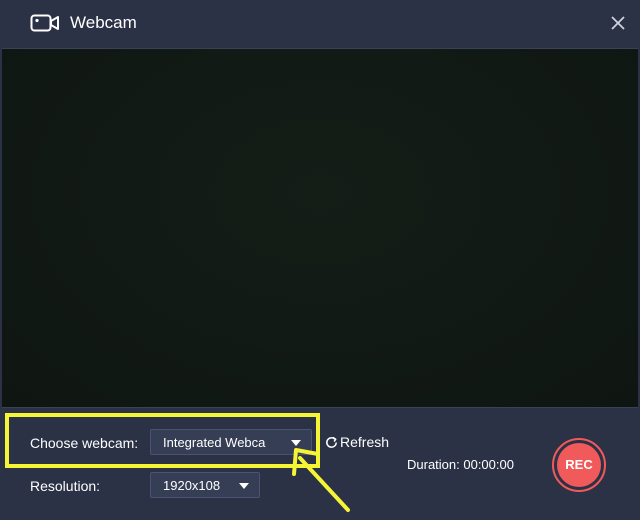  What do you see at coordinates (618, 23) in the screenshot?
I see `close-icon` at bounding box center [618, 23].